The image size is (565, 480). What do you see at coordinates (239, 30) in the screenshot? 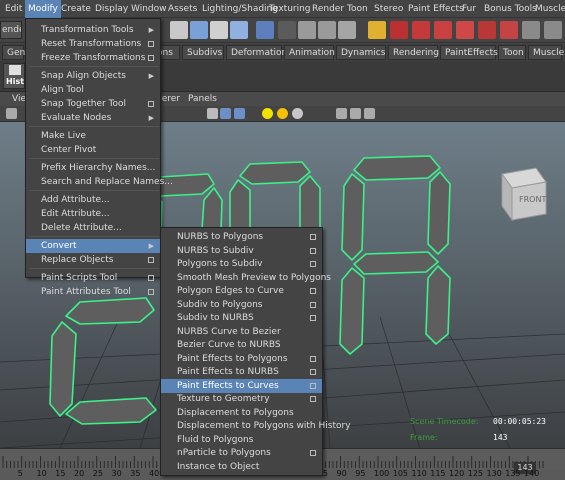
I see `snap-plane-icon` at bounding box center [239, 30].